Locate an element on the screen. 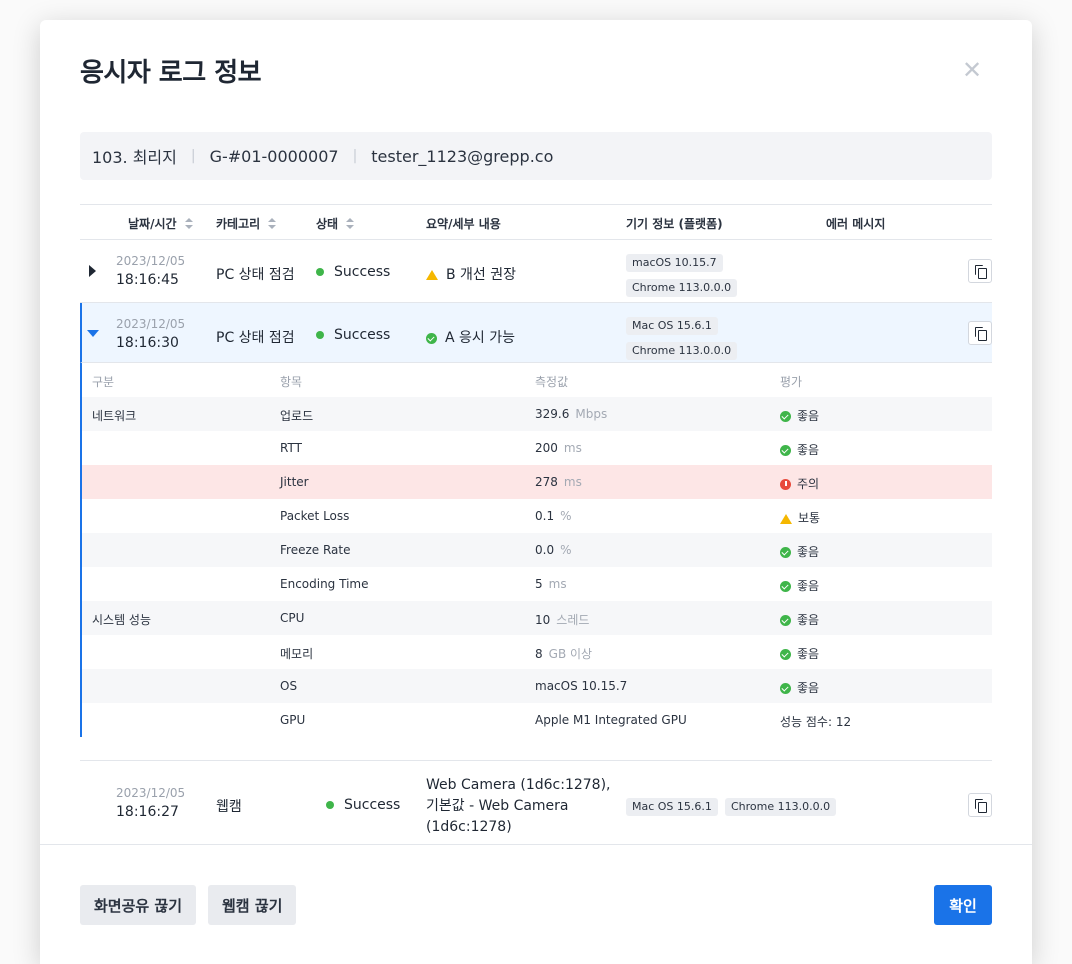 The width and height of the screenshot is (1072, 964). row-category: 웹캠 is located at coordinates (229, 807).